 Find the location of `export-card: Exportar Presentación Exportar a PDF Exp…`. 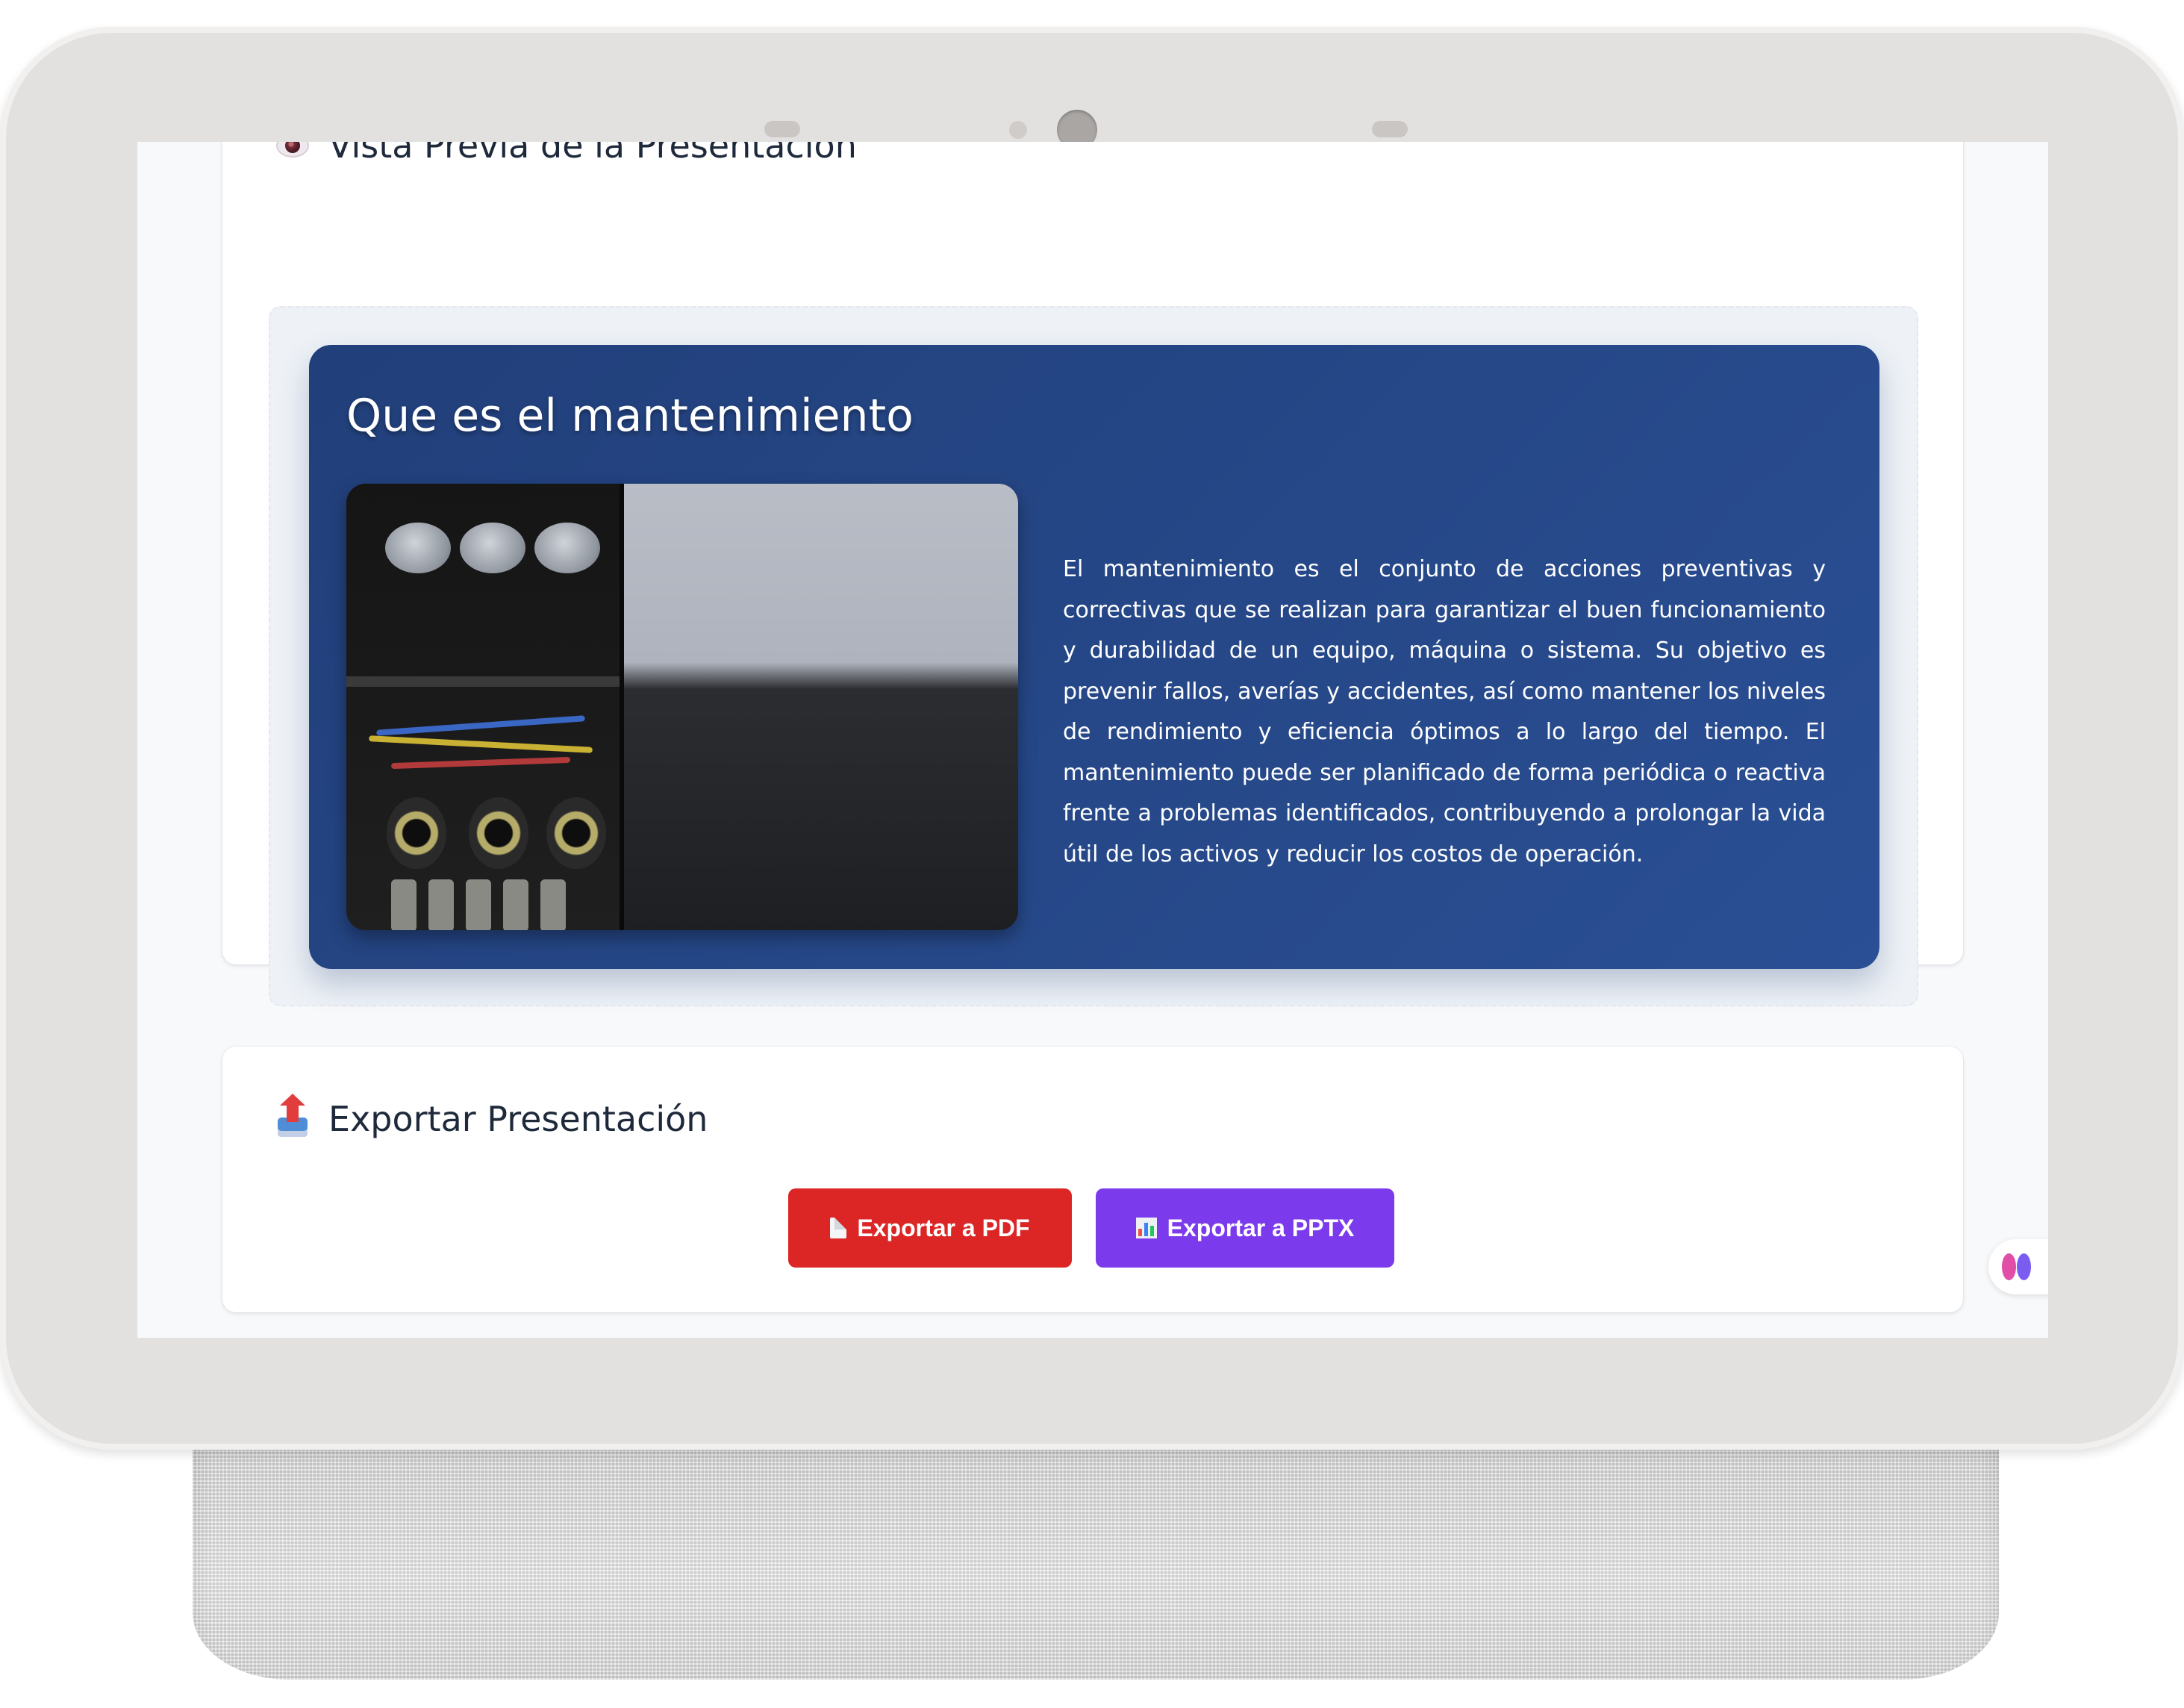

export-card: Exportar Presentación Exportar a PDF Exp… is located at coordinates (1092, 1179).